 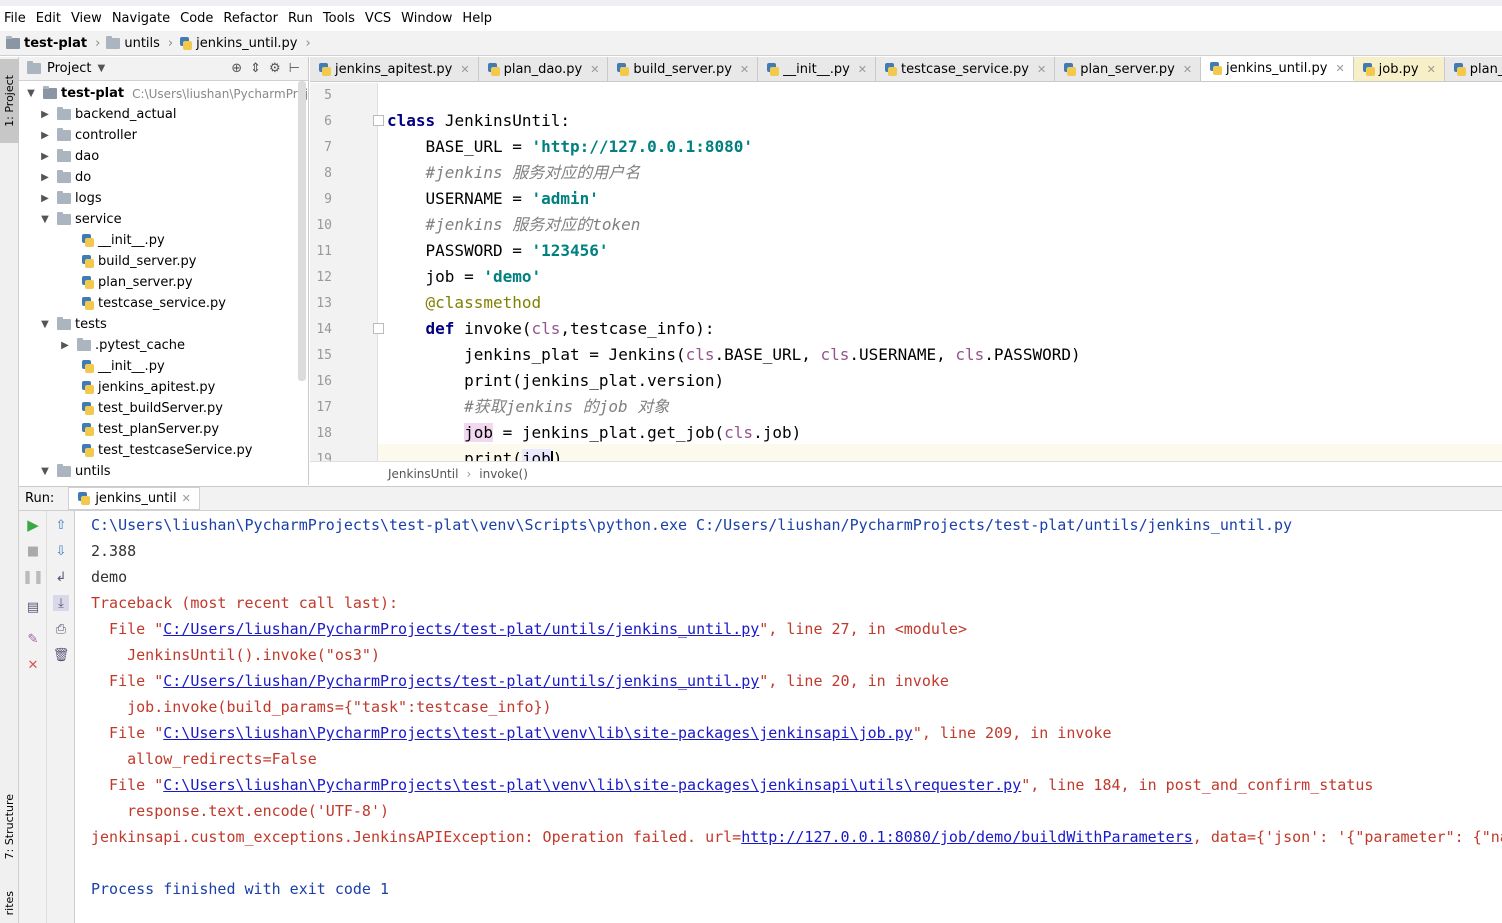 What do you see at coordinates (683, 69) in the screenshot?
I see `tab-build-server: build_server.py ✕` at bounding box center [683, 69].